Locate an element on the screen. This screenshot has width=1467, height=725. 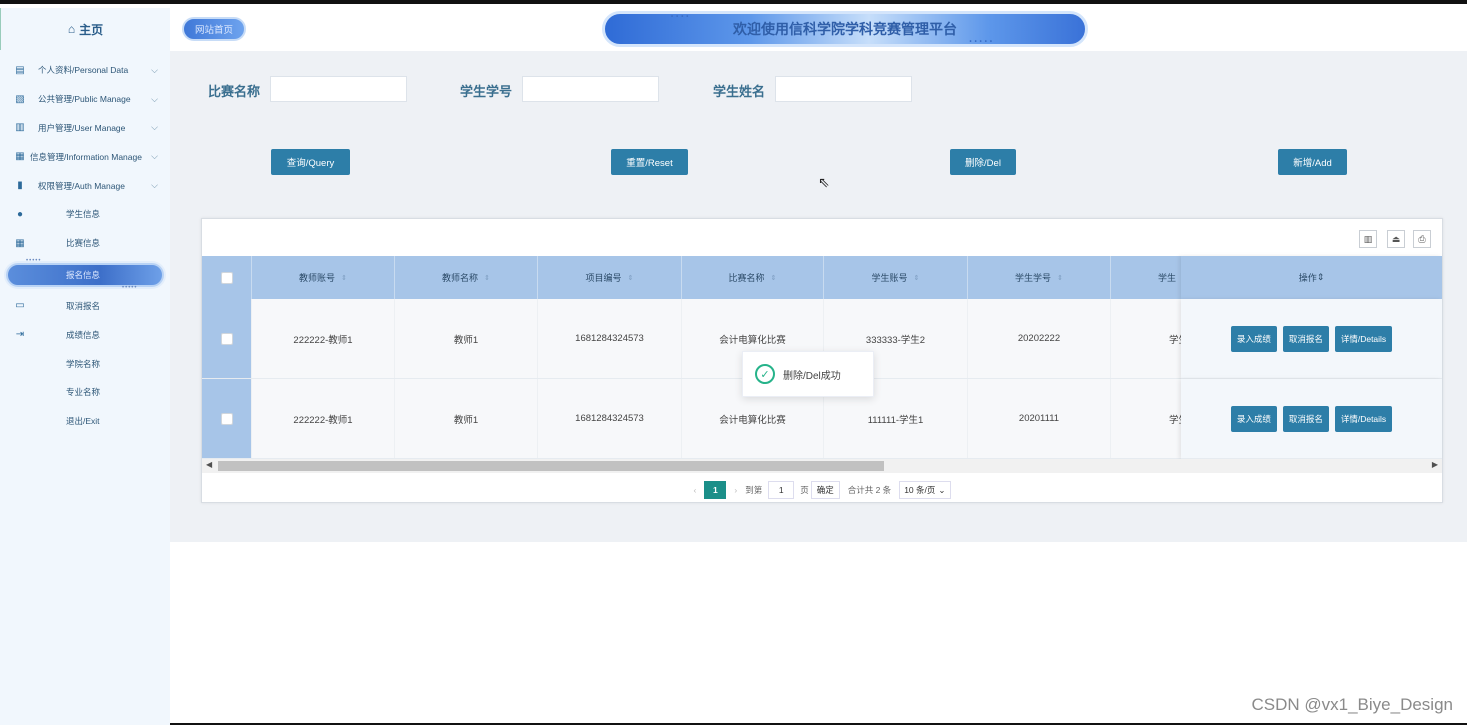
sidebar-item-score-info: ⇥ 成绩信息 is located at coordinates (85, 334).